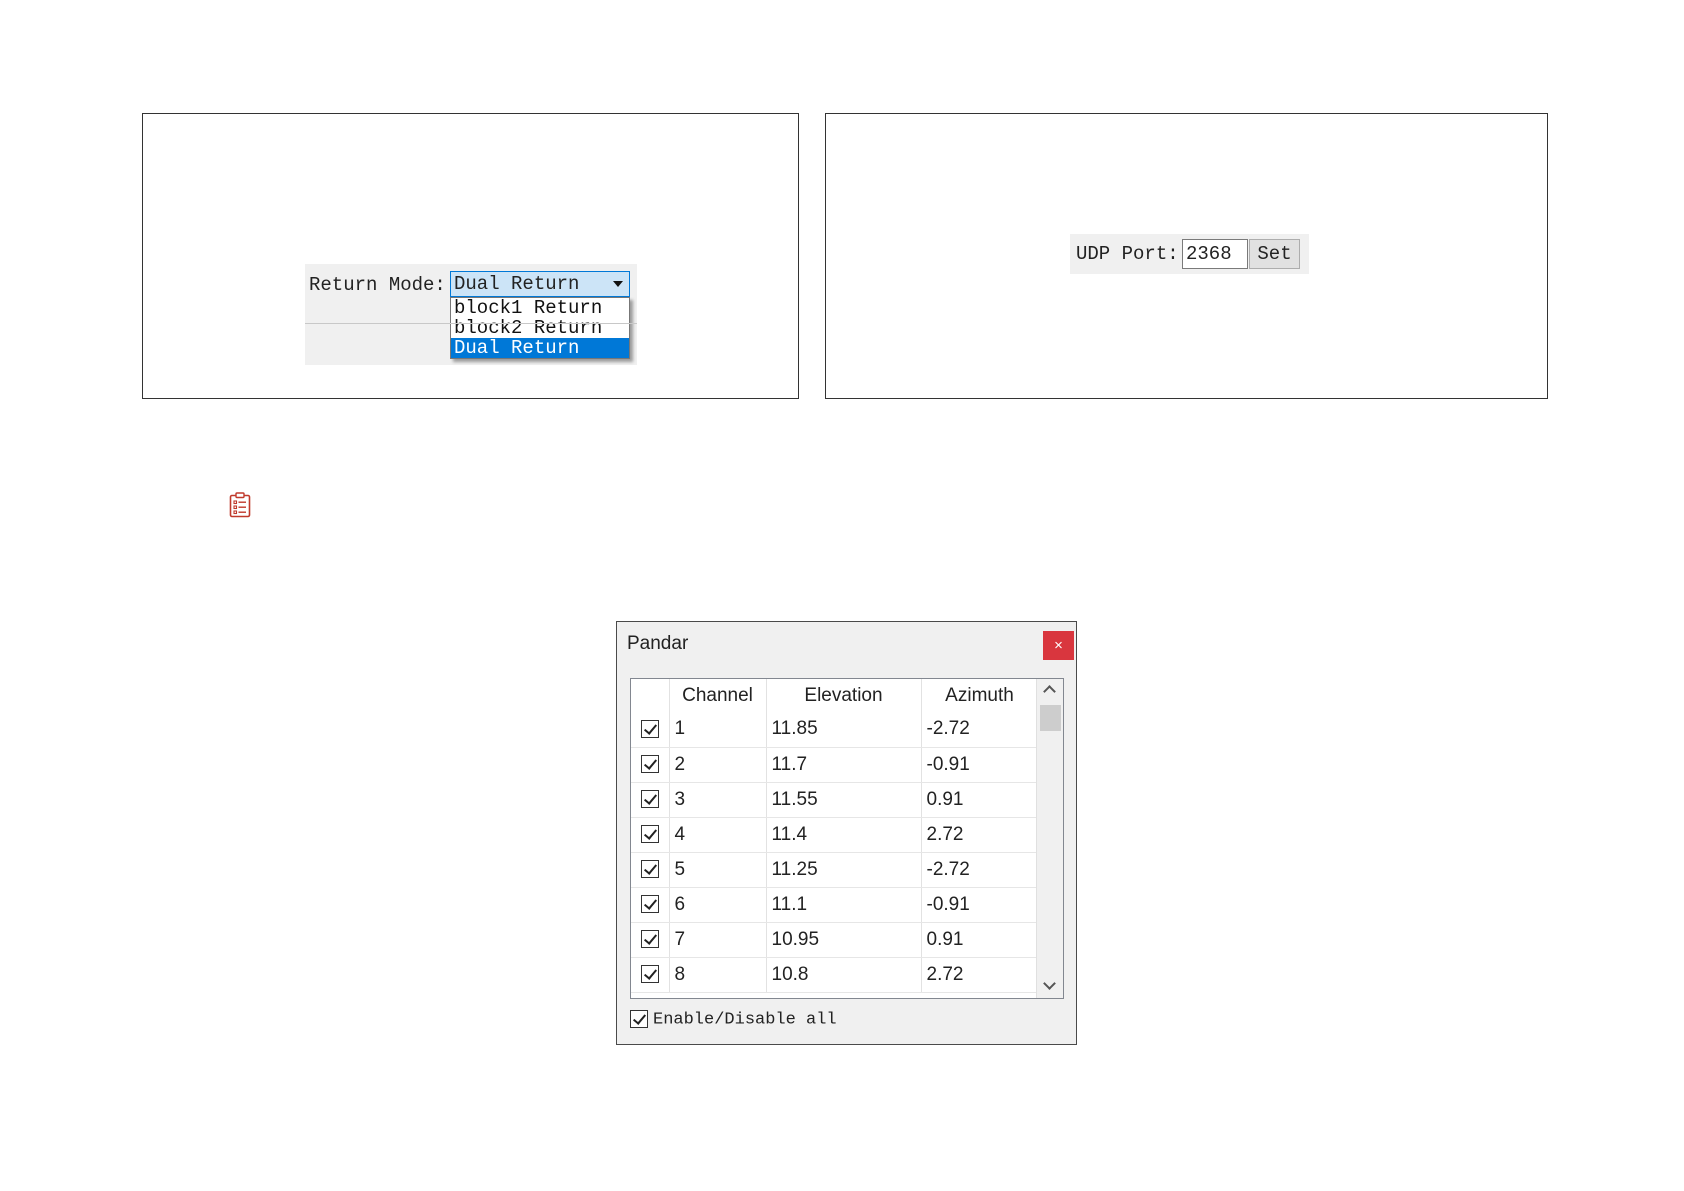 This screenshot has height=1191, width=1684. I want to click on close-button: ×, so click(1058, 645).